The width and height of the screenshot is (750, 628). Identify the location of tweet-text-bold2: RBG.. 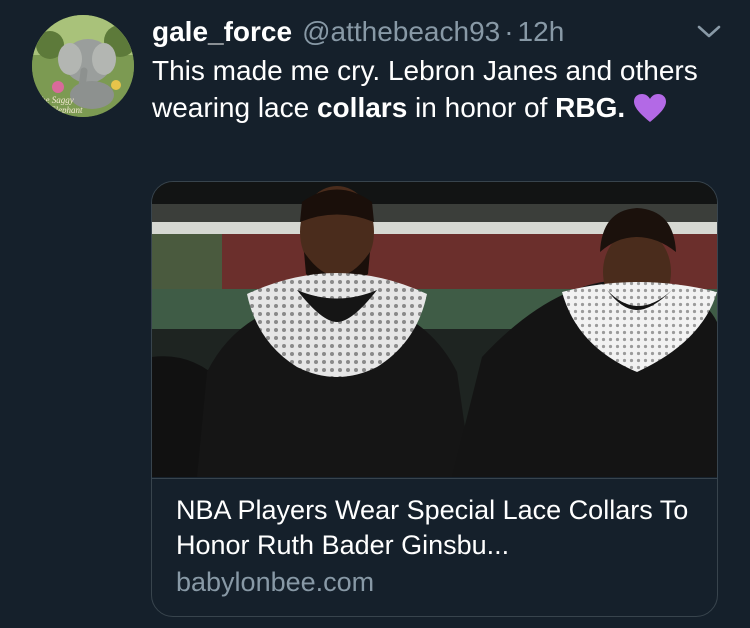
(590, 107).